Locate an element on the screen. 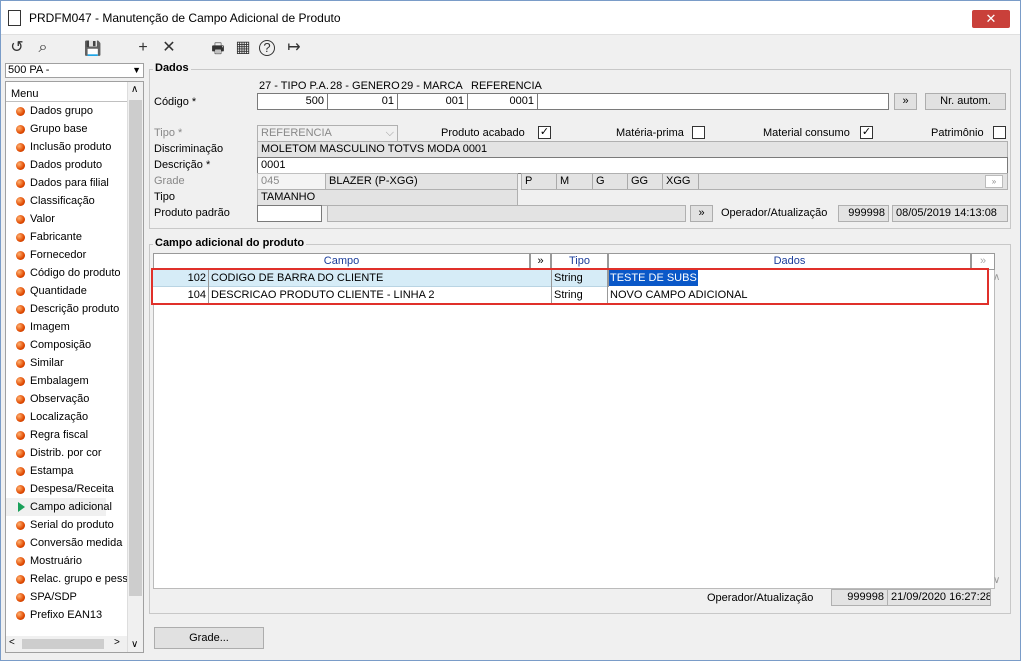 This screenshot has width=1021, height=661. codigo-marca-field: 001 is located at coordinates (432, 101).